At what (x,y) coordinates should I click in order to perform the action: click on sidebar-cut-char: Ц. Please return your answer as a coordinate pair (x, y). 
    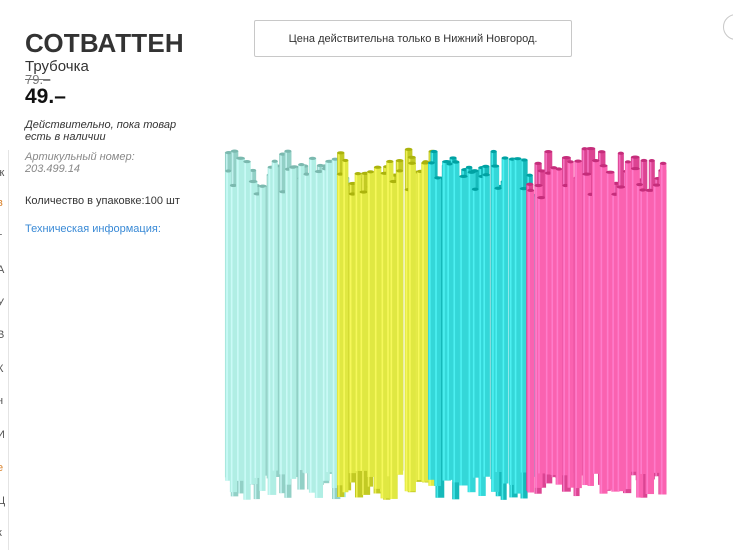
    Looking at the image, I should click on (3, 501).